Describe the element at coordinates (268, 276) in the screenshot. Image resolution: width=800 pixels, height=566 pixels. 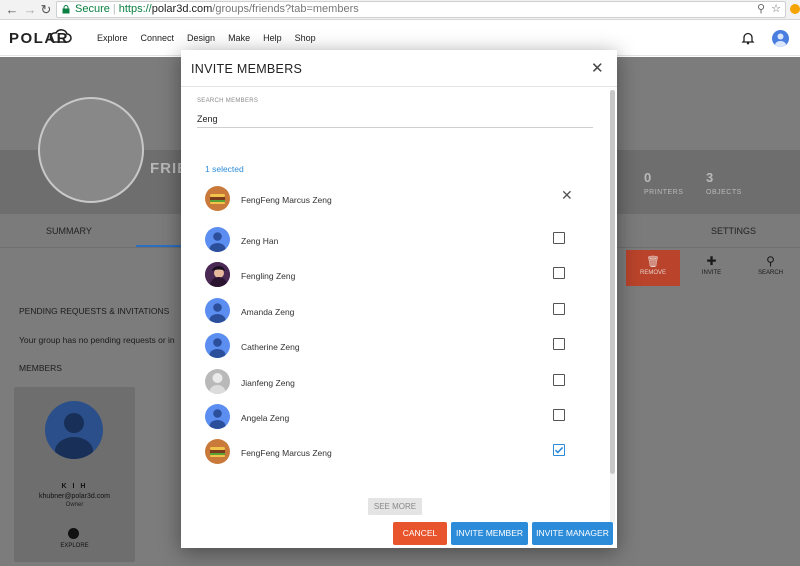
I see `result-name: Fengling Zeng` at that location.